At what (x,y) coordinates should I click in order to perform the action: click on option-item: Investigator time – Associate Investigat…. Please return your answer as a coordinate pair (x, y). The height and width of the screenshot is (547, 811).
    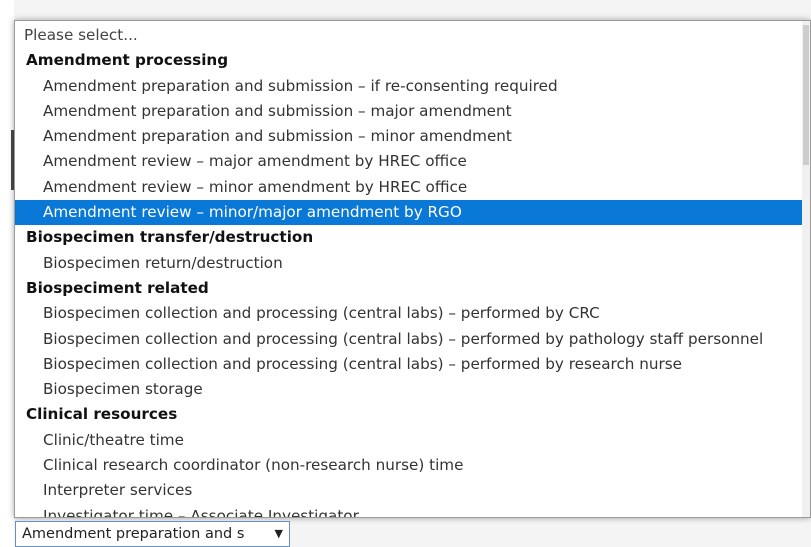
    Looking at the image, I should click on (409, 510).